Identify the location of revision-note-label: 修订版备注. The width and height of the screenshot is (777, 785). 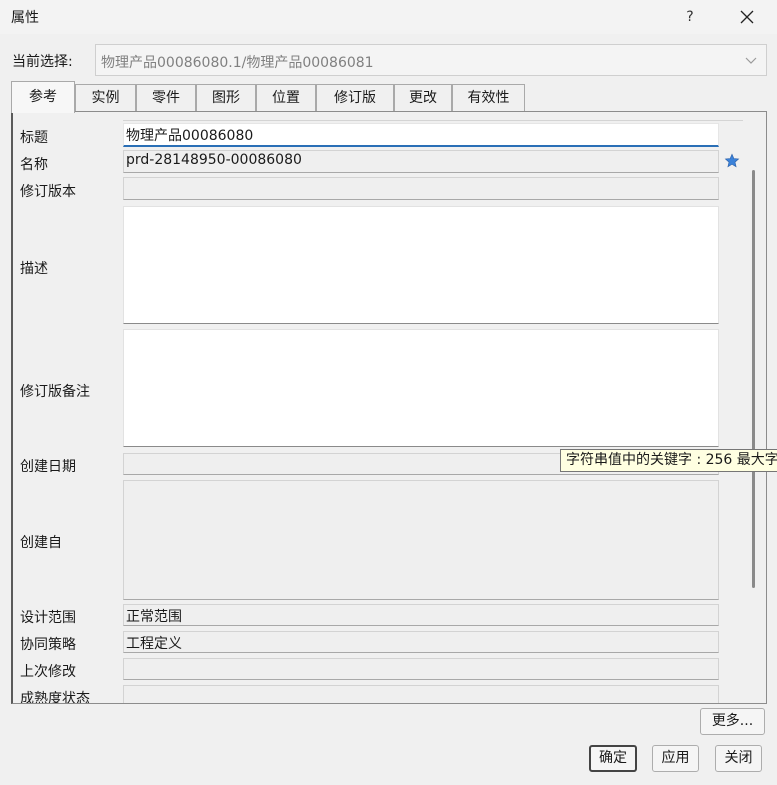
(55, 392).